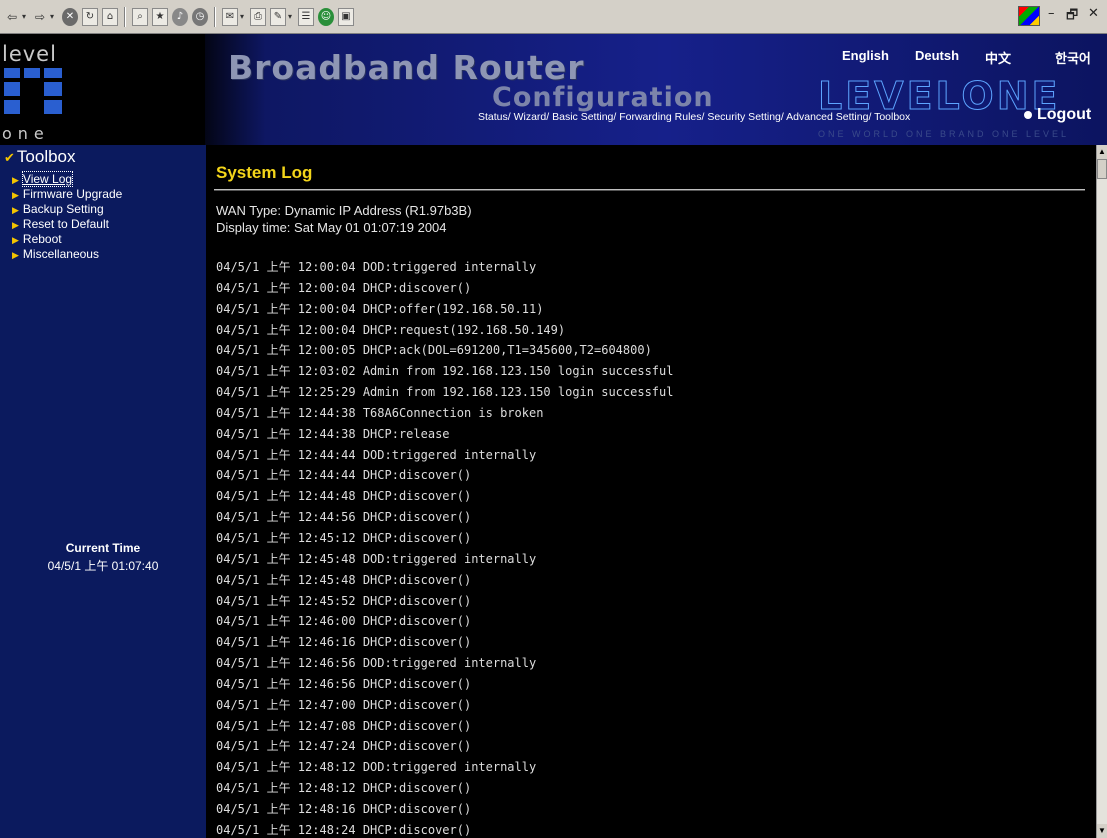 Image resolution: width=1107 pixels, height=838 pixels. I want to click on sidebar-item-backup-setting: ▶ Backup Setting, so click(67, 209).